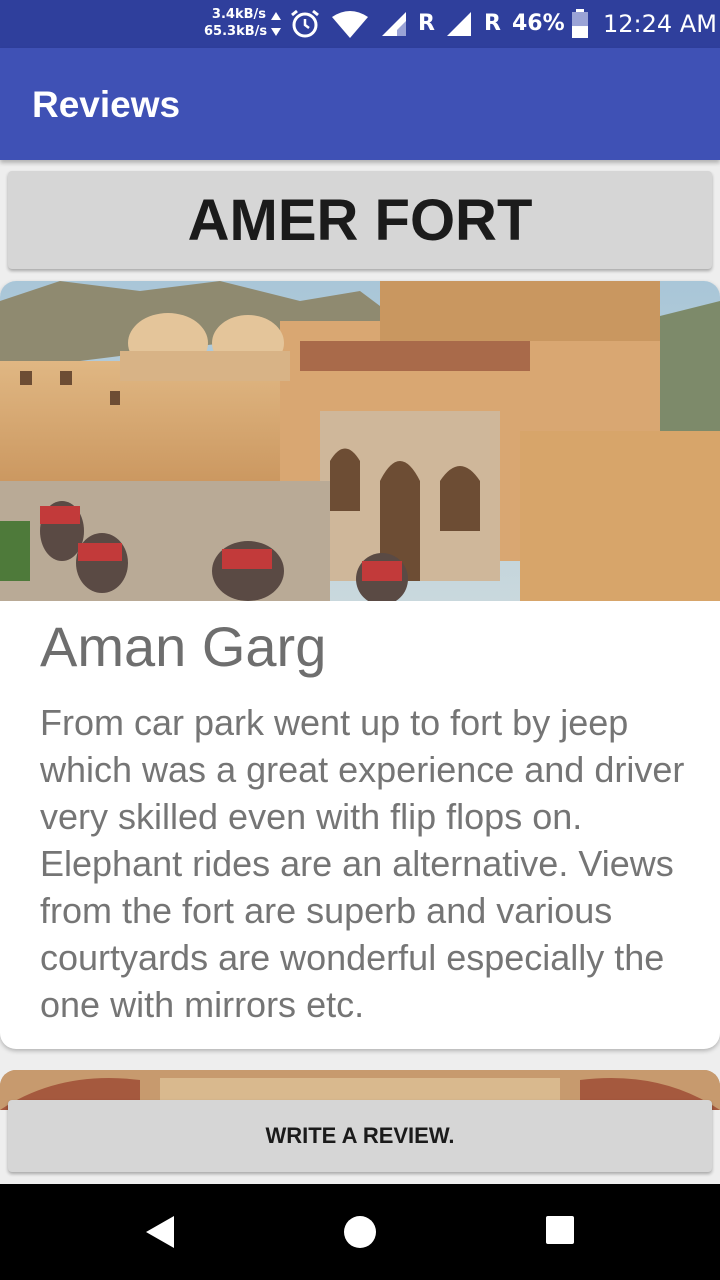 The width and height of the screenshot is (720, 1280). I want to click on network-upload-speed: 3.4kB/s, so click(238, 14).